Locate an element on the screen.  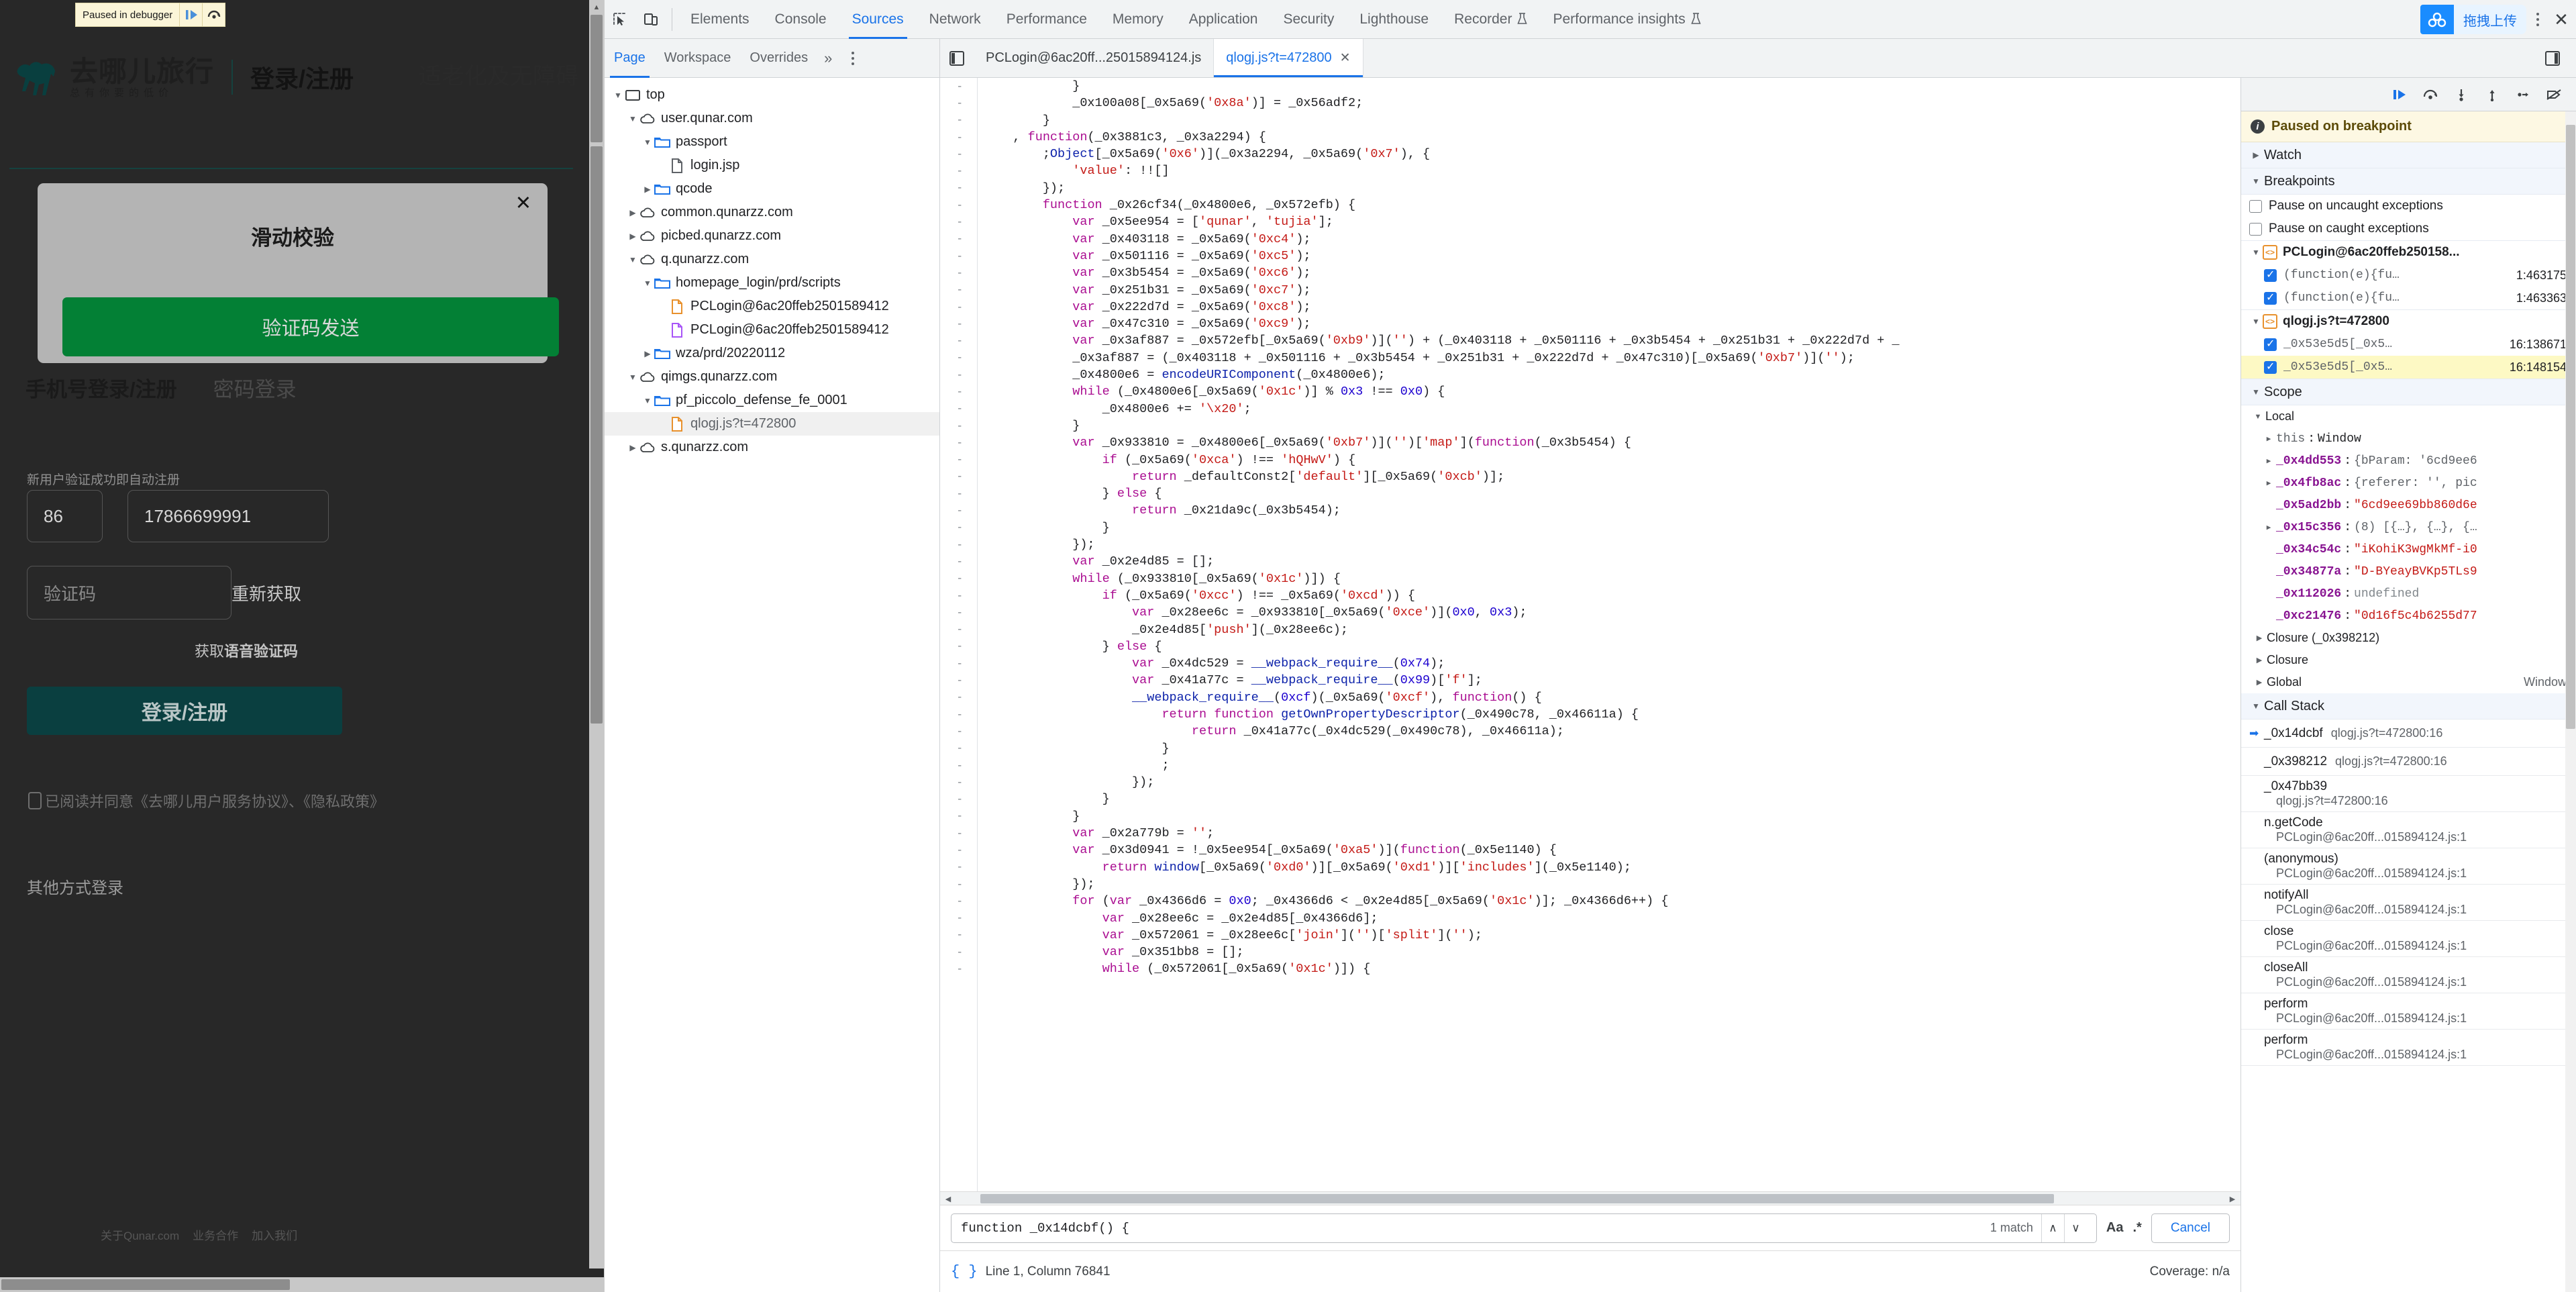
nav-tab-workspace: Workspace is located at coordinates (698, 59).